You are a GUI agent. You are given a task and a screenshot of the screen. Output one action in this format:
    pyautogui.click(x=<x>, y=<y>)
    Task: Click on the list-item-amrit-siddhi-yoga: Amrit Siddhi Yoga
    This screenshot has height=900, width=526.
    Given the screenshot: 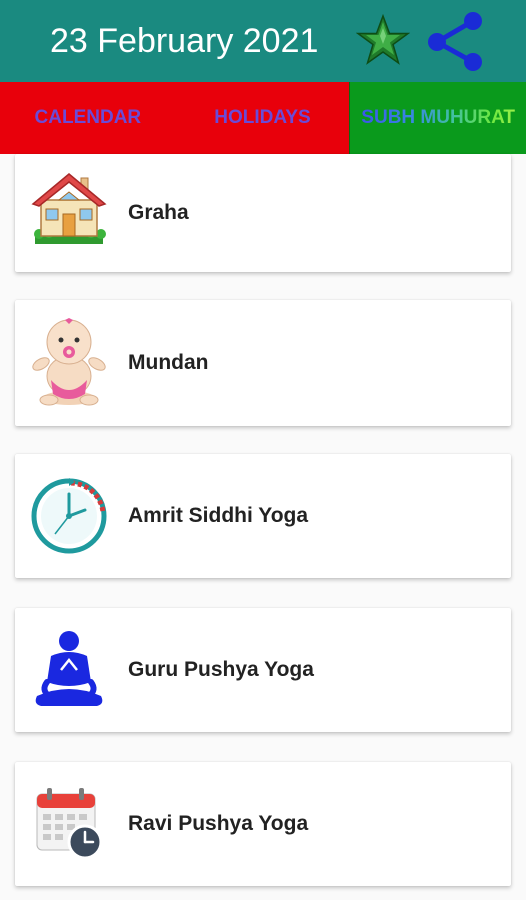 What is the action you would take?
    pyautogui.click(x=263, y=516)
    